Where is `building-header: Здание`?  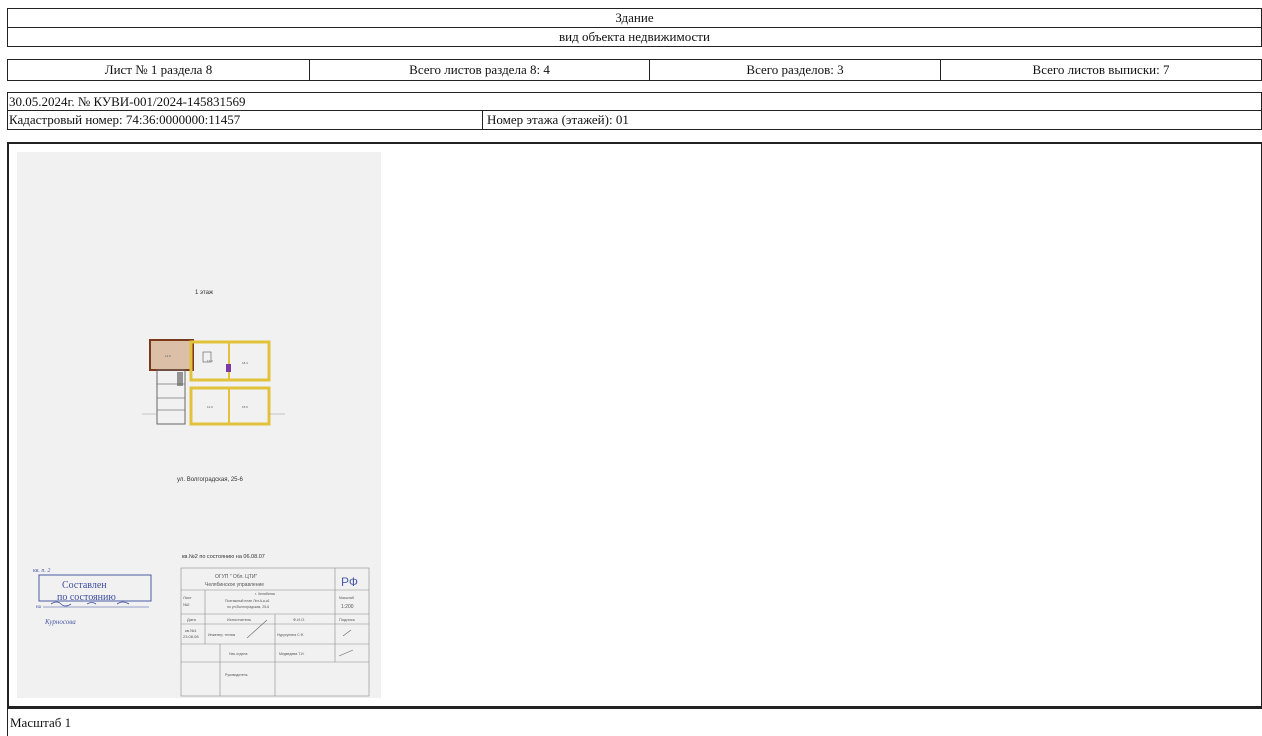 building-header: Здание is located at coordinates (634, 17).